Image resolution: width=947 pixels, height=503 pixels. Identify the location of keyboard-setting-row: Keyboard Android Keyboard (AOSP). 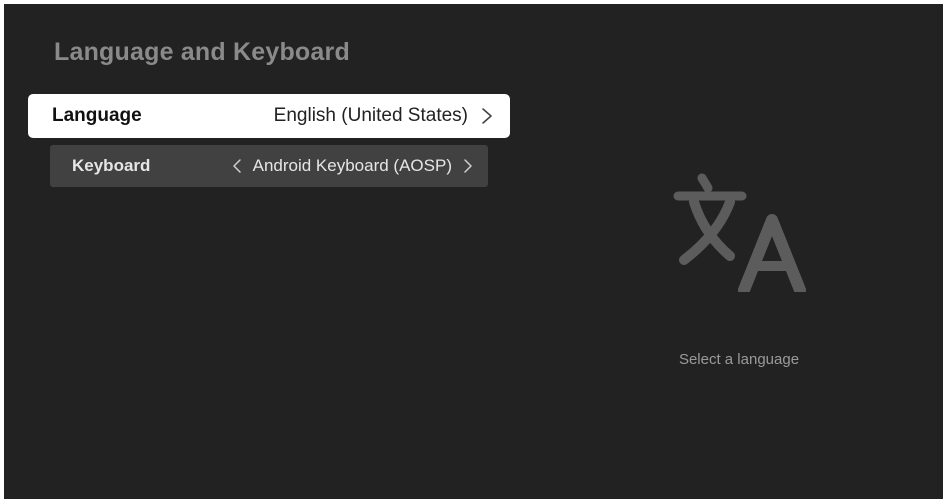
(269, 166).